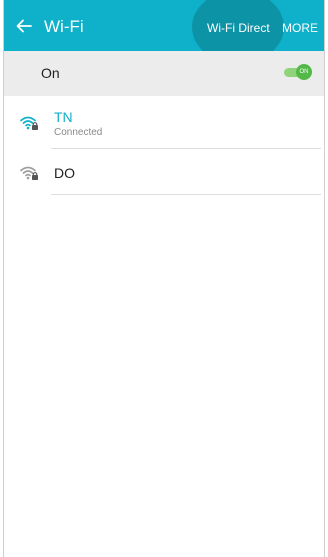  I want to click on network-item-do: DO, so click(164, 172).